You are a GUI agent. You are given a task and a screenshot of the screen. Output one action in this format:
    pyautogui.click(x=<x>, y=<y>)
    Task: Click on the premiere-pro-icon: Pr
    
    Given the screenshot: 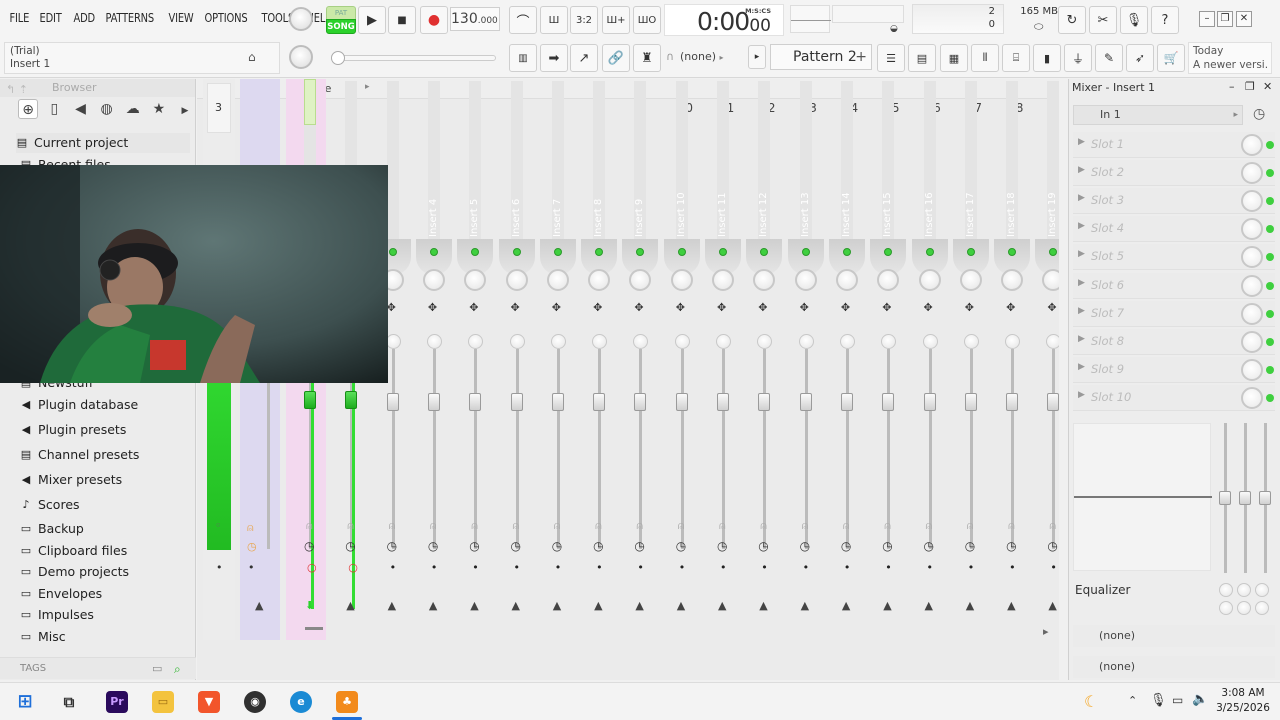 What is the action you would take?
    pyautogui.click(x=117, y=702)
    